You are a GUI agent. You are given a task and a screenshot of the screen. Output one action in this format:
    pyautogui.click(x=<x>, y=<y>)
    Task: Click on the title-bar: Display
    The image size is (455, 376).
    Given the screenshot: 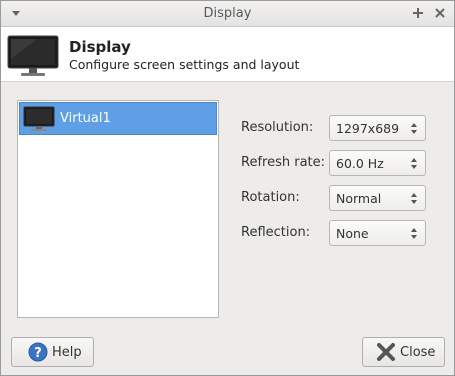 What is the action you would take?
    pyautogui.click(x=227, y=14)
    